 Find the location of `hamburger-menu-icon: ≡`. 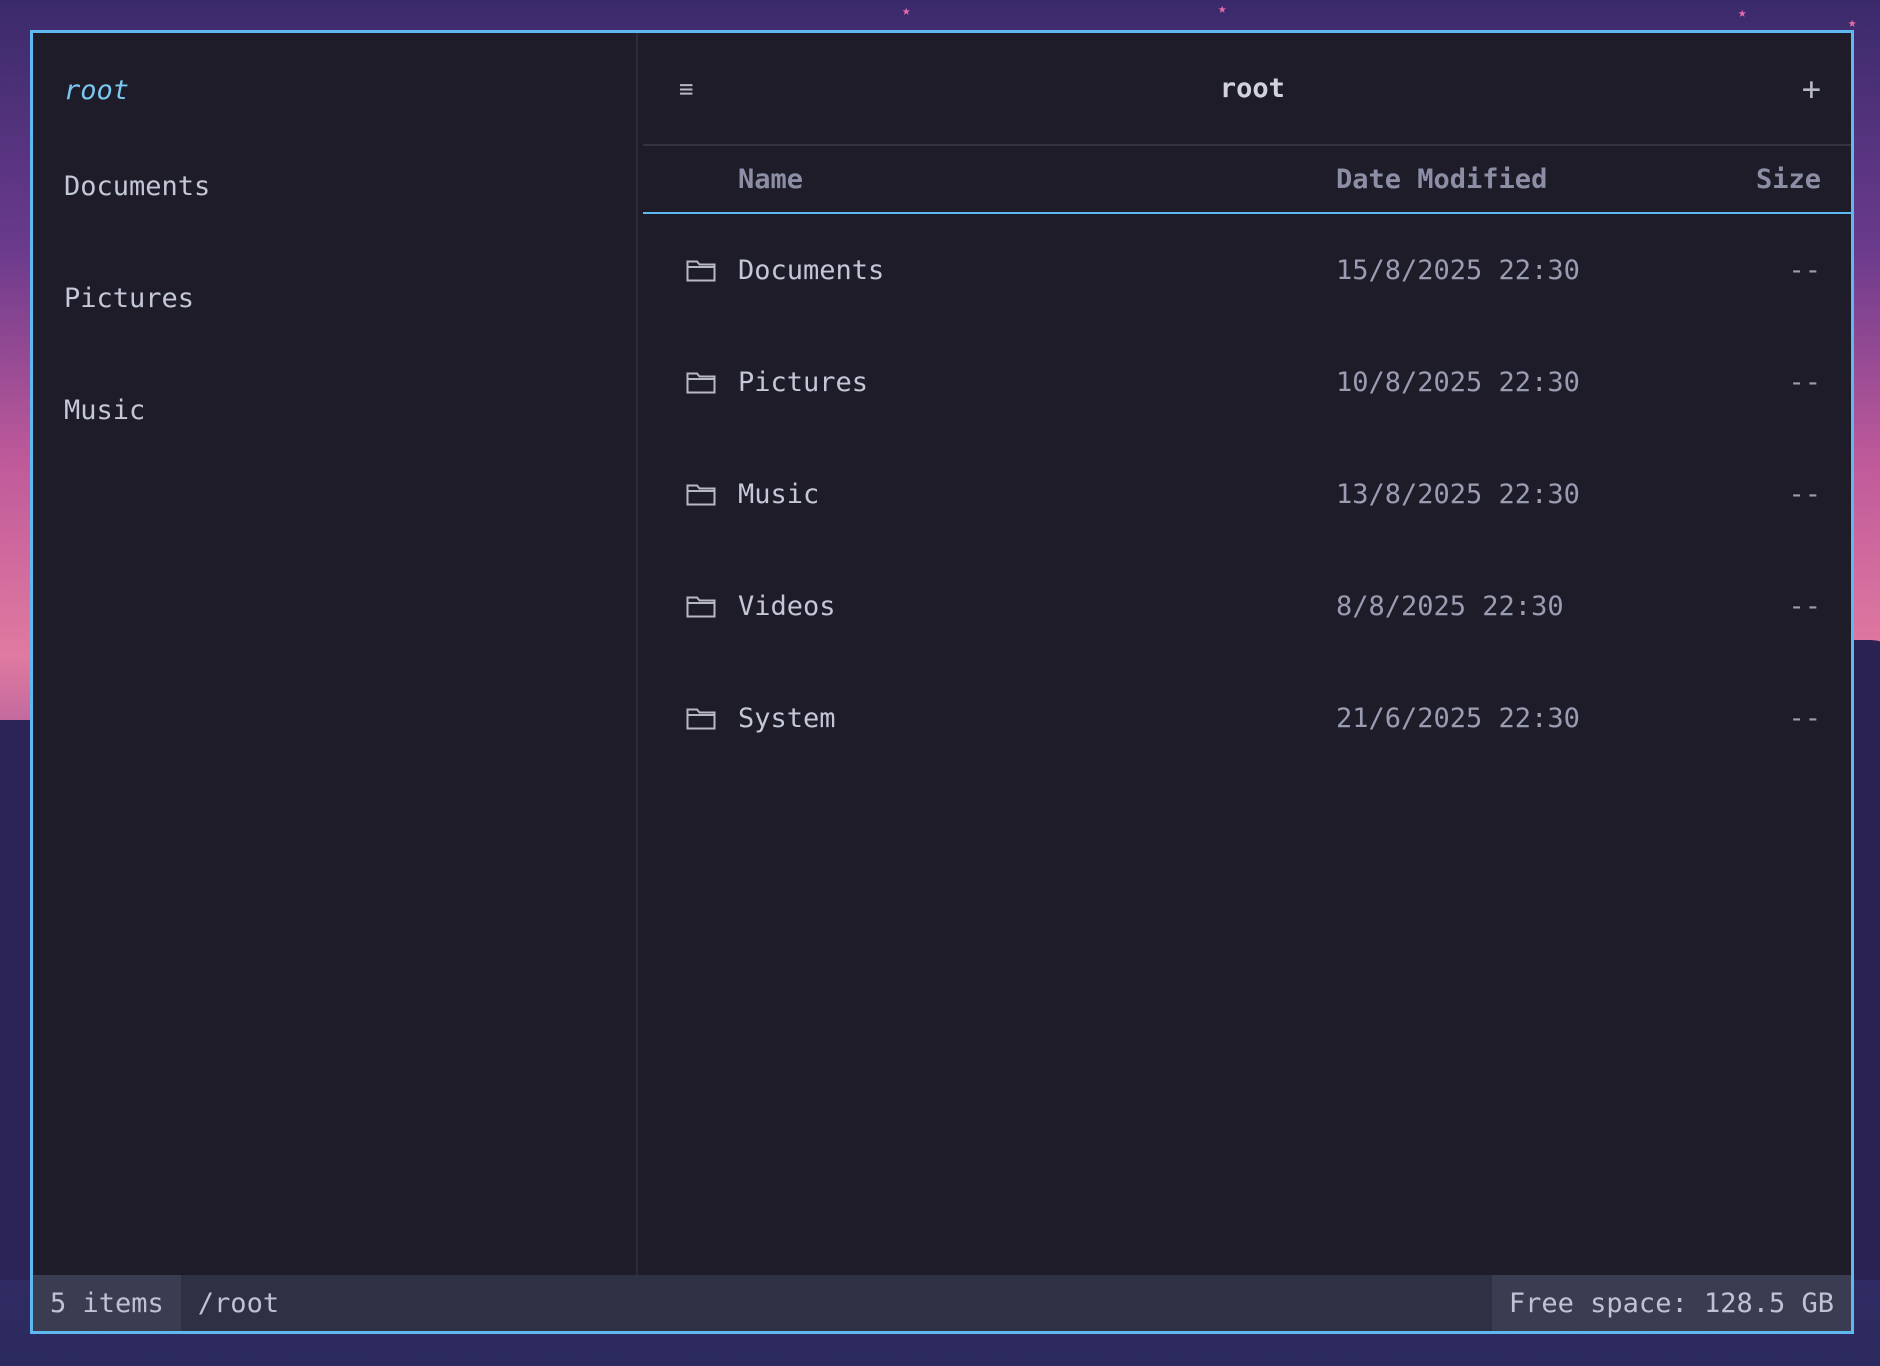

hamburger-menu-icon: ≡ is located at coordinates (691, 89).